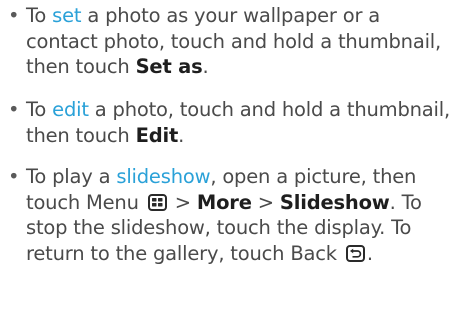 The width and height of the screenshot is (457, 309). I want to click on edit-term: Edit, so click(157, 135).